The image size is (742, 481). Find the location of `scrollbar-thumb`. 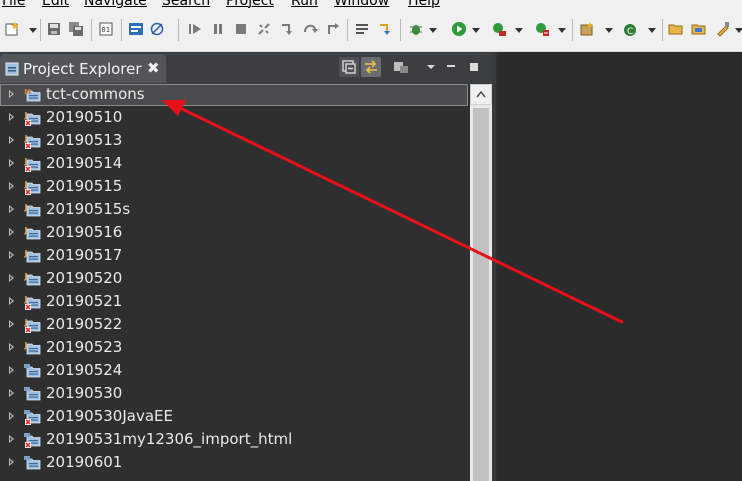

scrollbar-thumb is located at coordinates (481, 294).